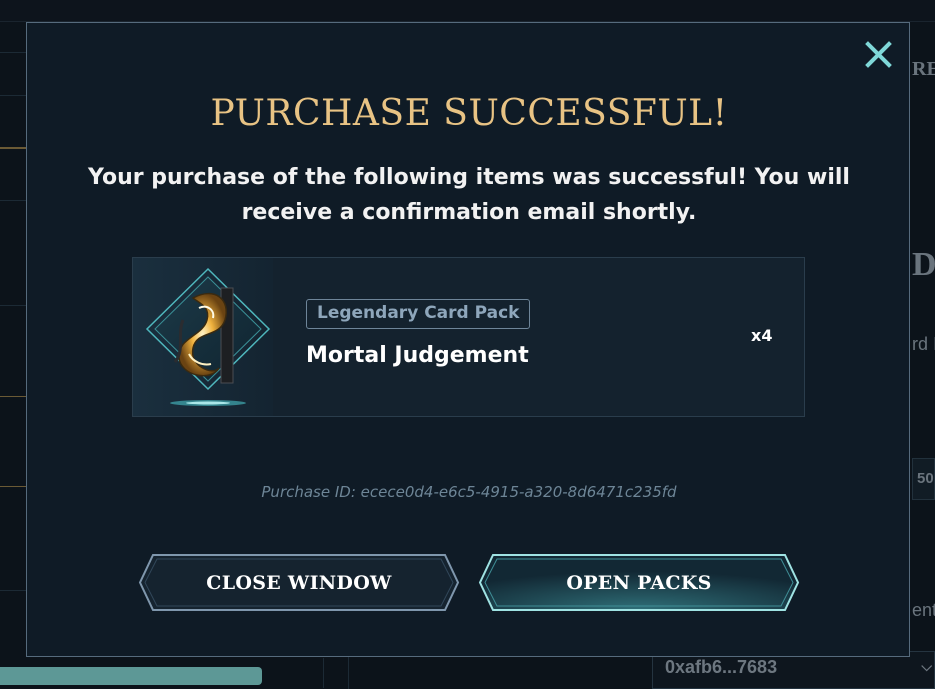  I want to click on background-heading-fragment: D I, so click(923, 264).